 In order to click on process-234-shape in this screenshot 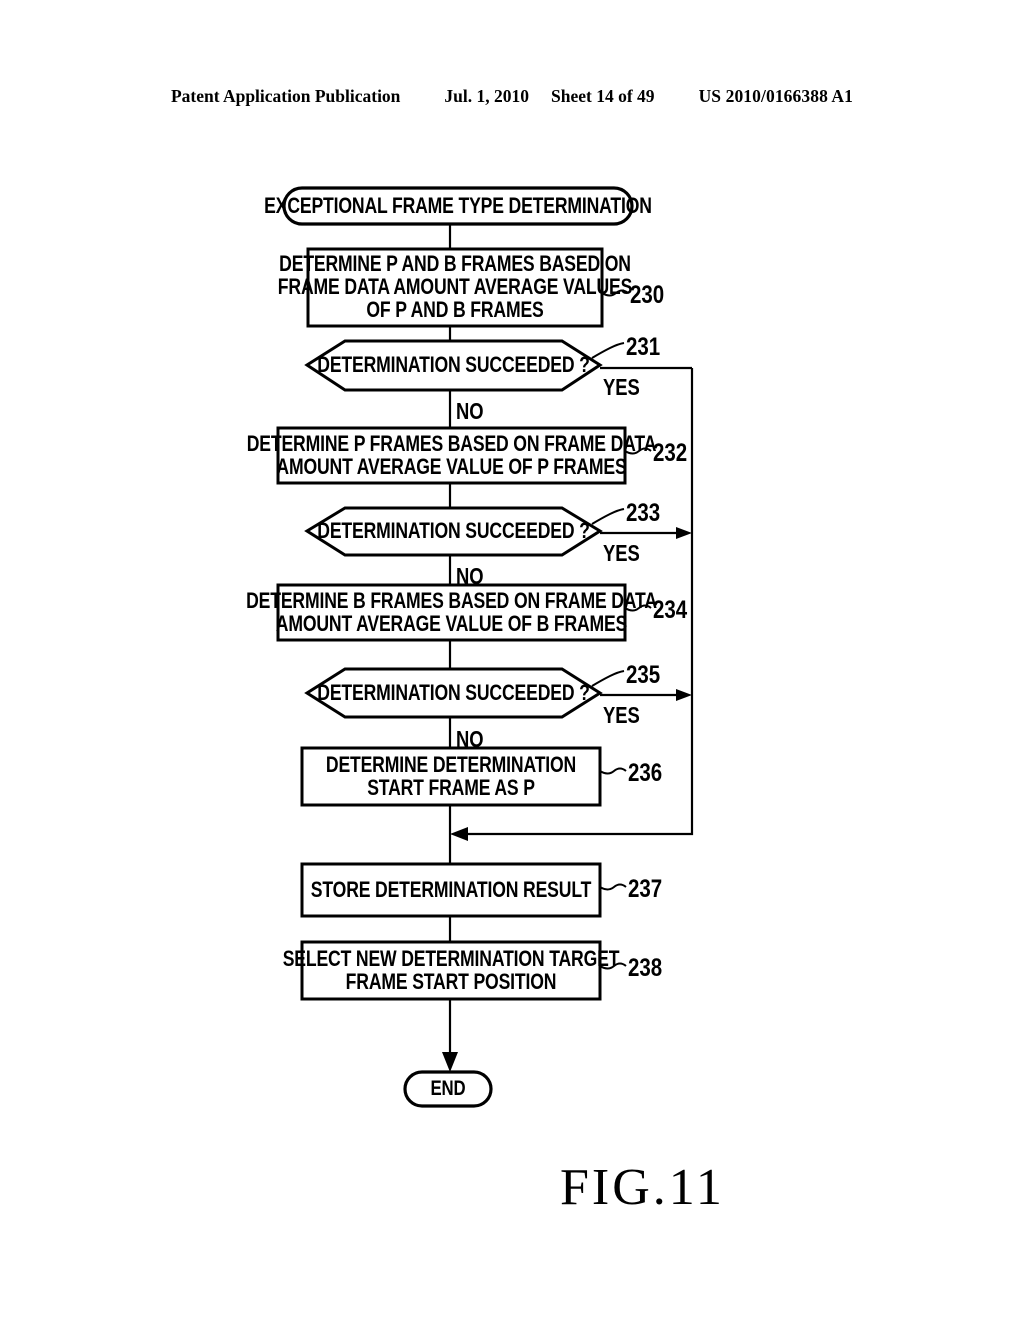, I will do `click(451, 612)`.